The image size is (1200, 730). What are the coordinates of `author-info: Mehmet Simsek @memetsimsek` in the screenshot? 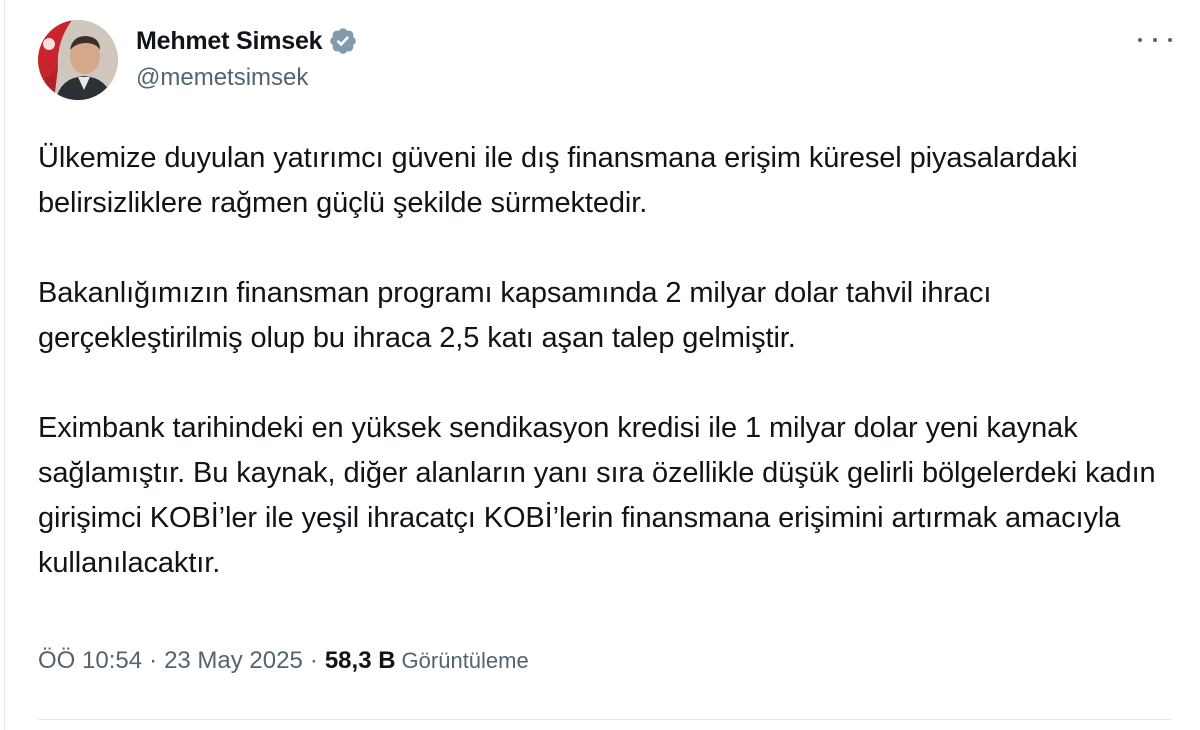 It's located at (247, 58).